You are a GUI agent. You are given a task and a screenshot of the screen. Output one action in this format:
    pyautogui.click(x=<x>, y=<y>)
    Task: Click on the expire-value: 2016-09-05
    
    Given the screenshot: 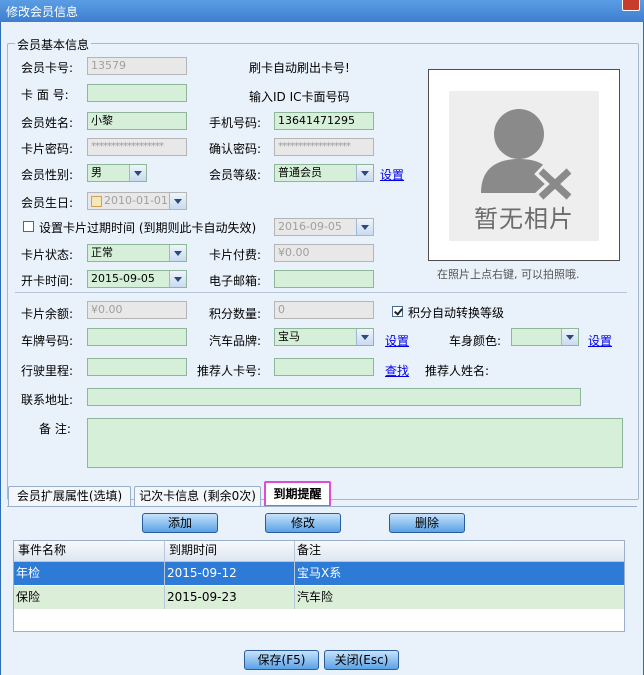 What is the action you would take?
    pyautogui.click(x=310, y=226)
    